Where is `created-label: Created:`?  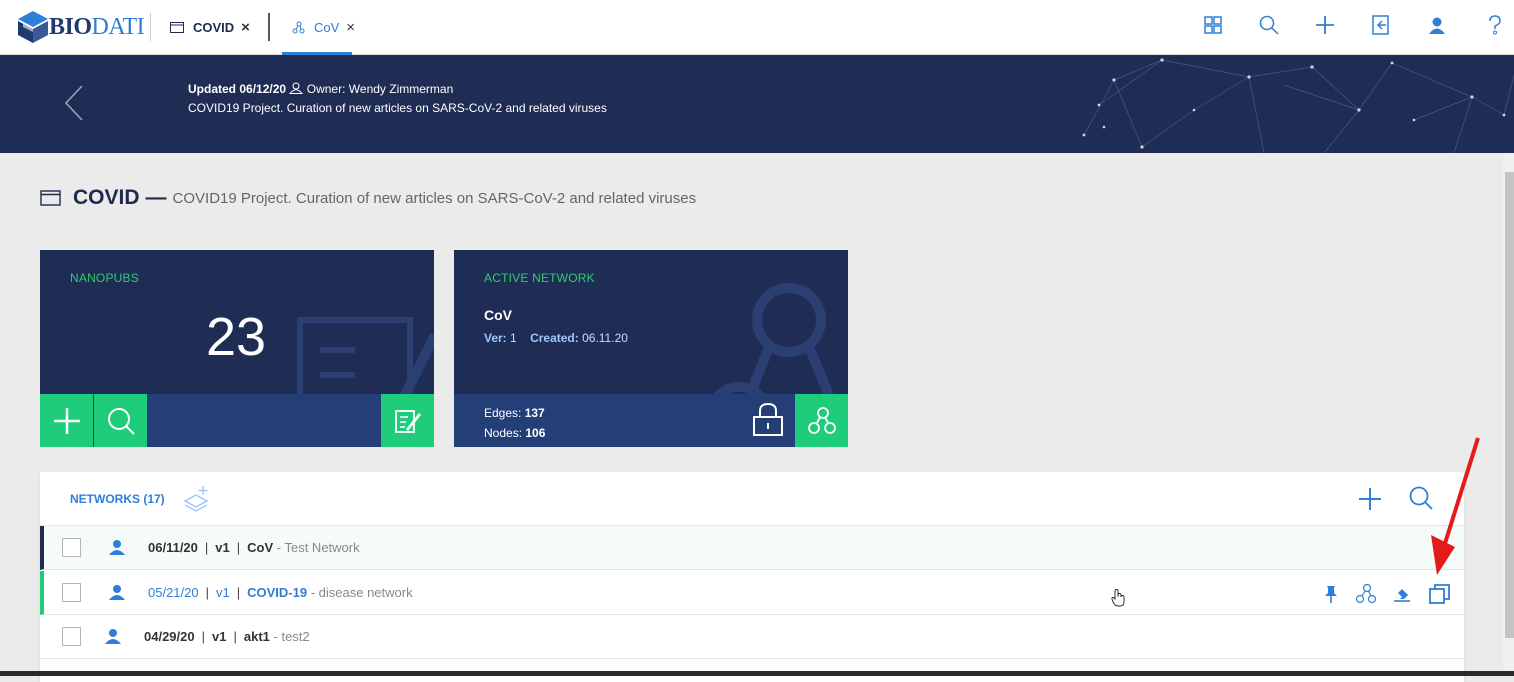
created-label: Created: is located at coordinates (554, 338).